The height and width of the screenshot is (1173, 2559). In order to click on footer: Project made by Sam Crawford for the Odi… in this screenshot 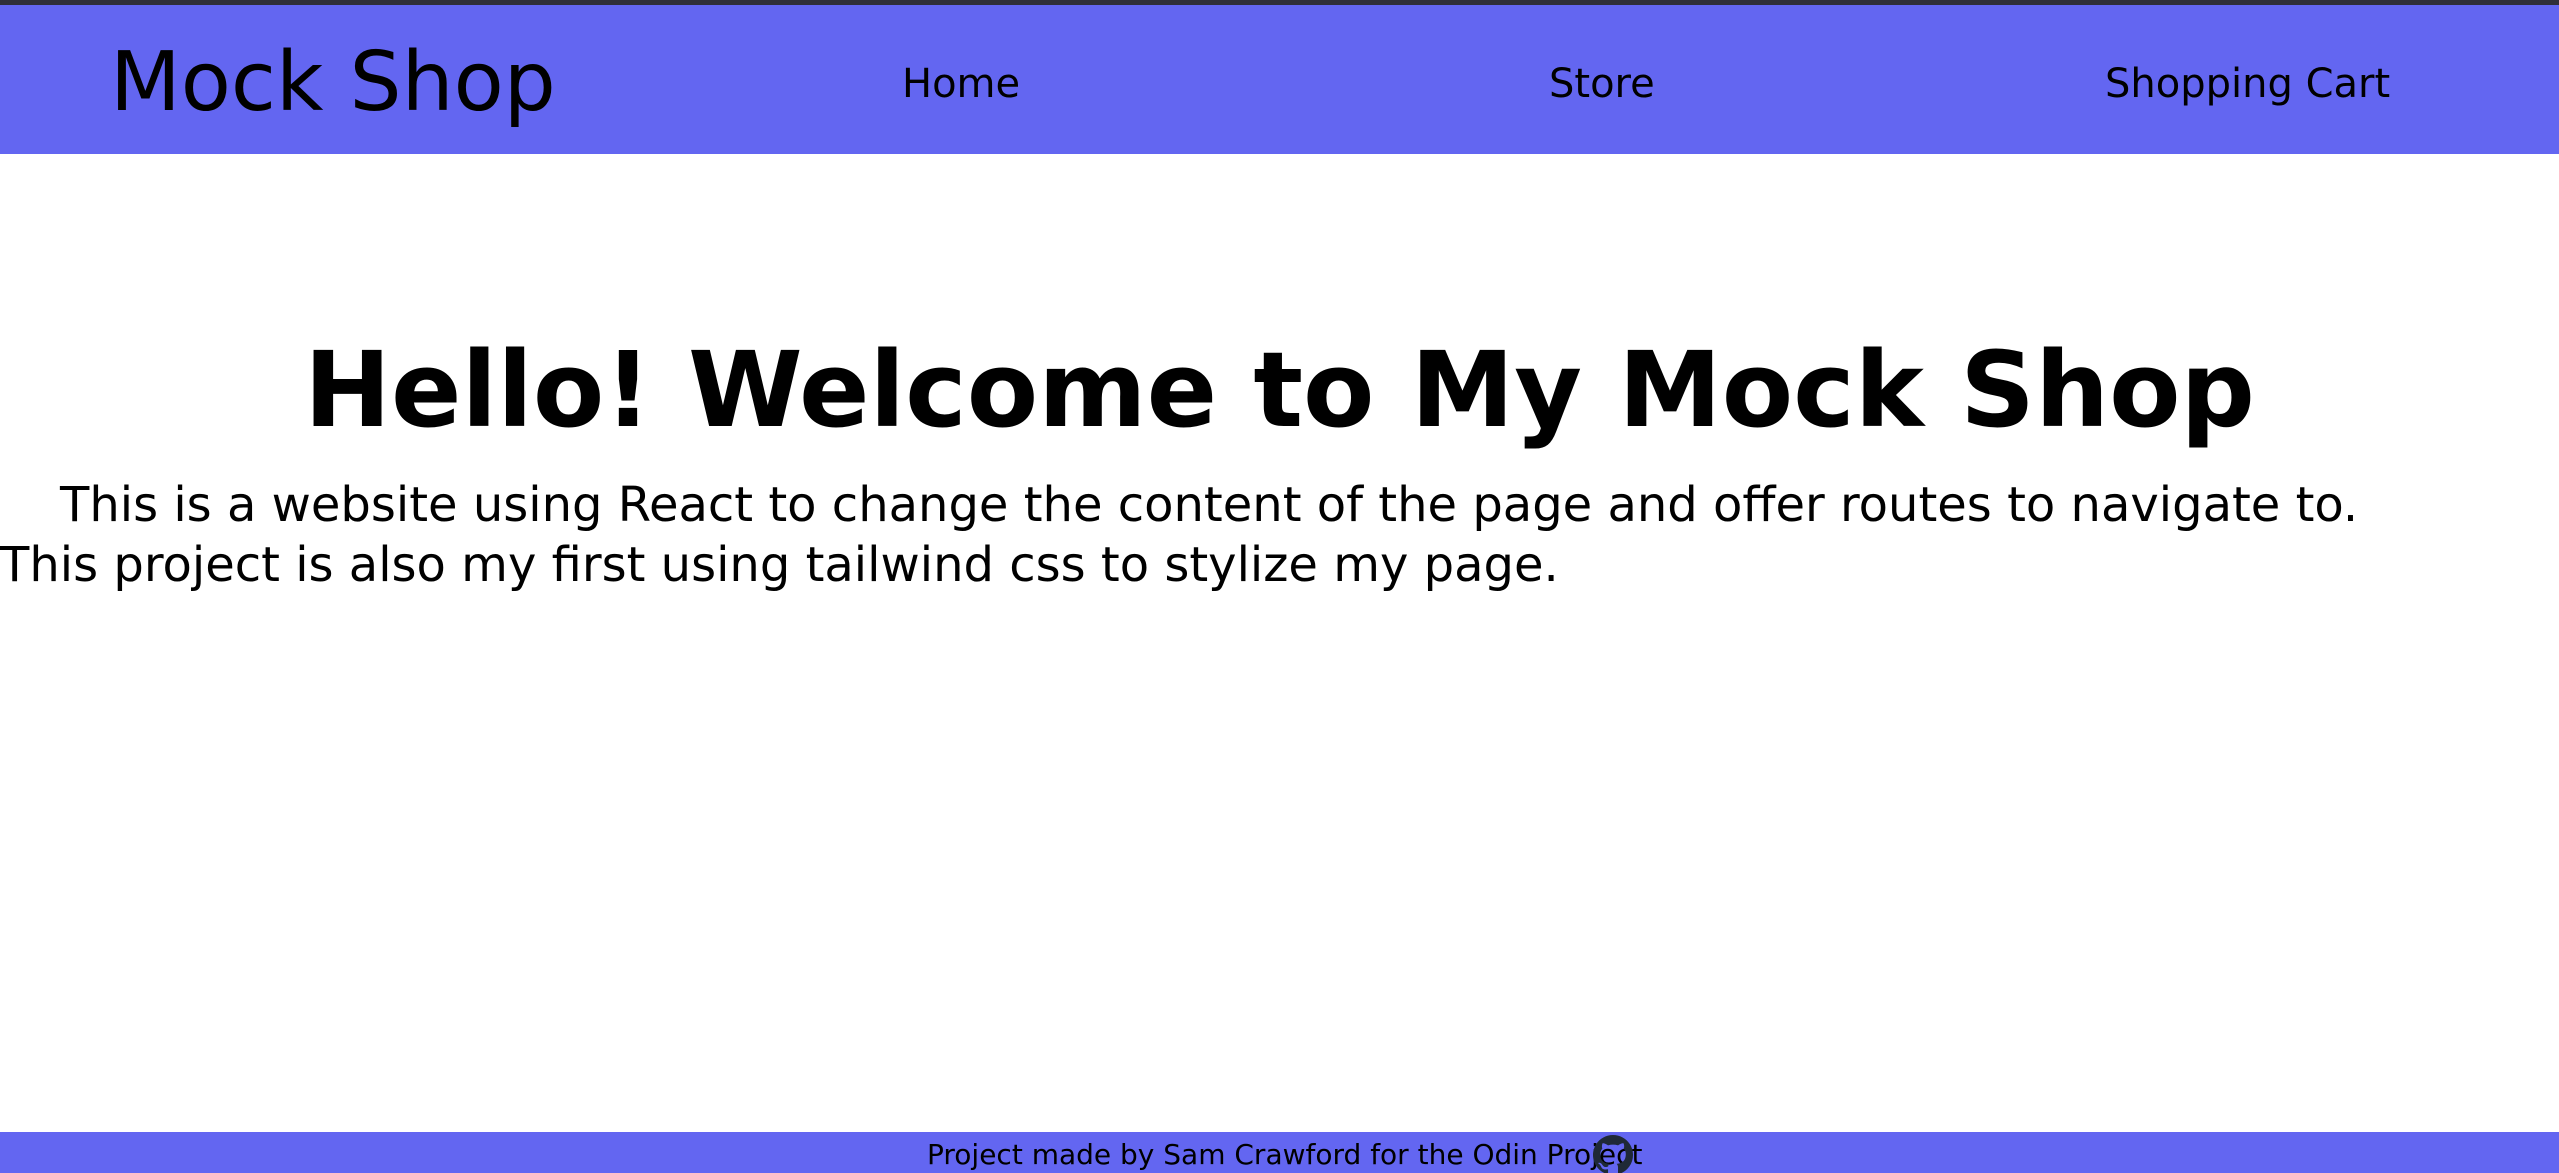, I will do `click(1279, 1152)`.